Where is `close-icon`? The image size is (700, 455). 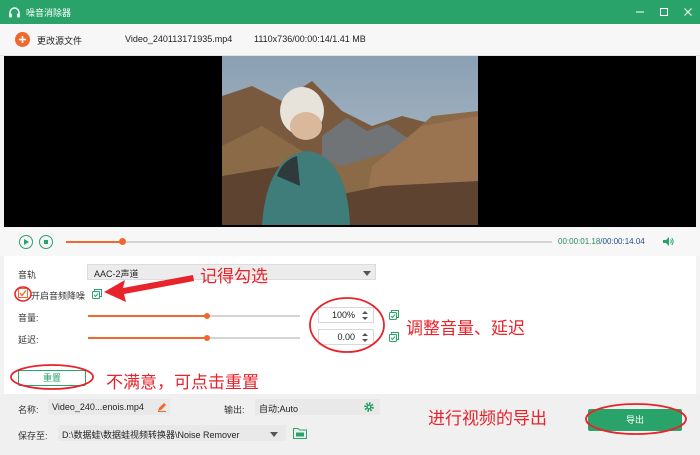 close-icon is located at coordinates (688, 12).